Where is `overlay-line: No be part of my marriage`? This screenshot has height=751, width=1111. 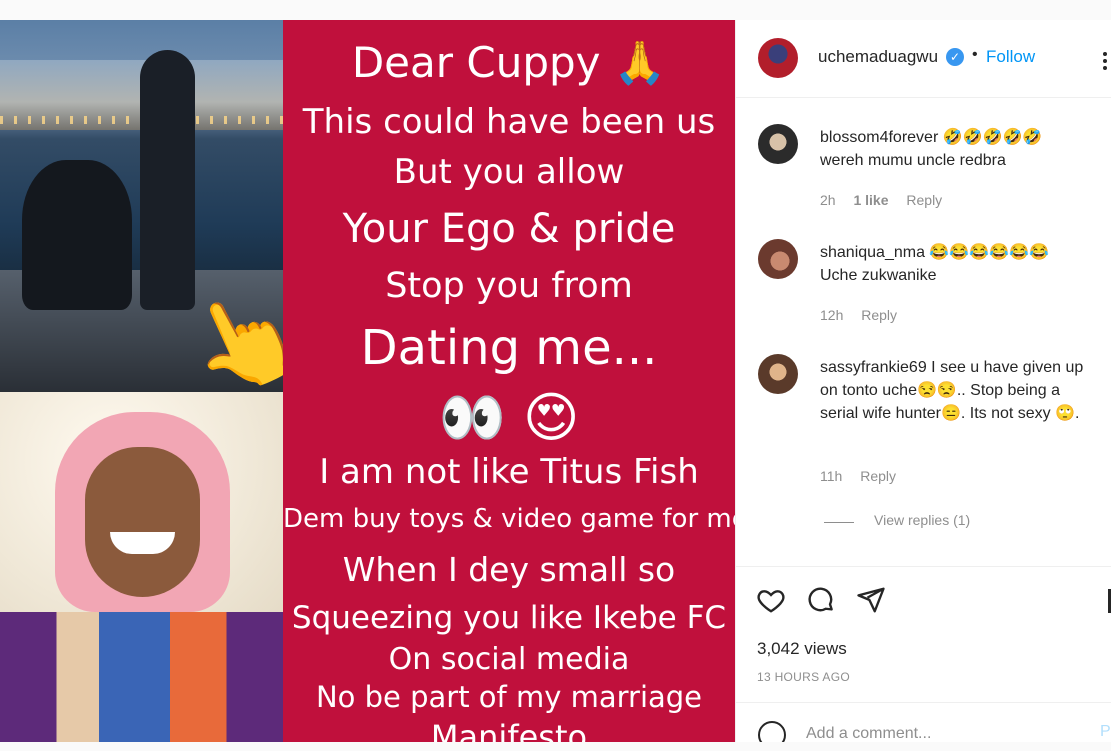
overlay-line: No be part of my marriage is located at coordinates (509, 697).